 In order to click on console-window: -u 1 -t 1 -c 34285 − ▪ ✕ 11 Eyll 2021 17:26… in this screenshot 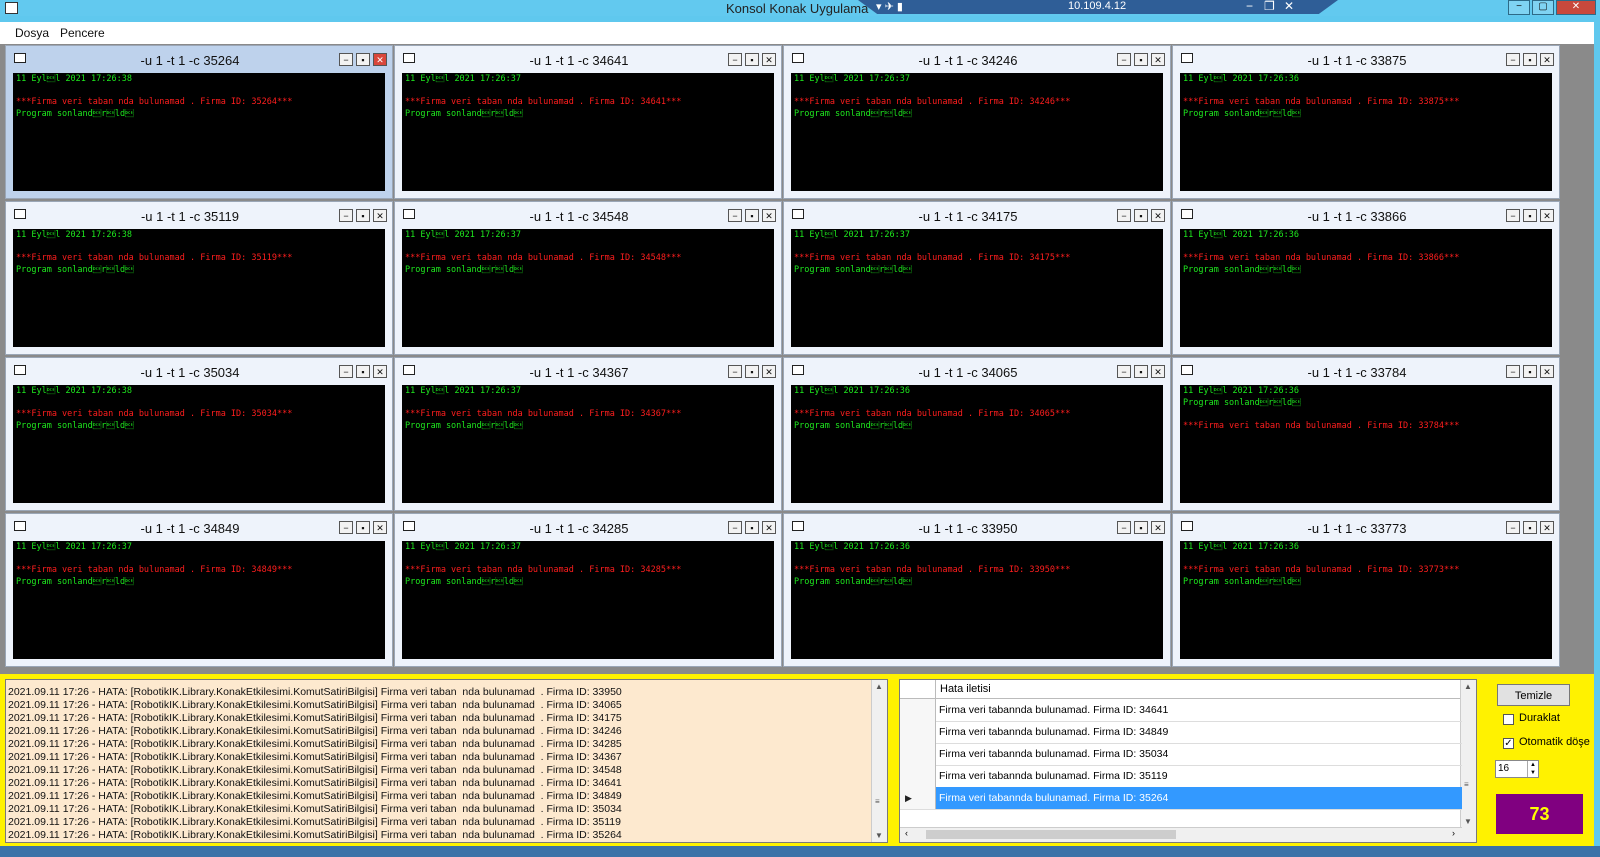, I will do `click(588, 590)`.